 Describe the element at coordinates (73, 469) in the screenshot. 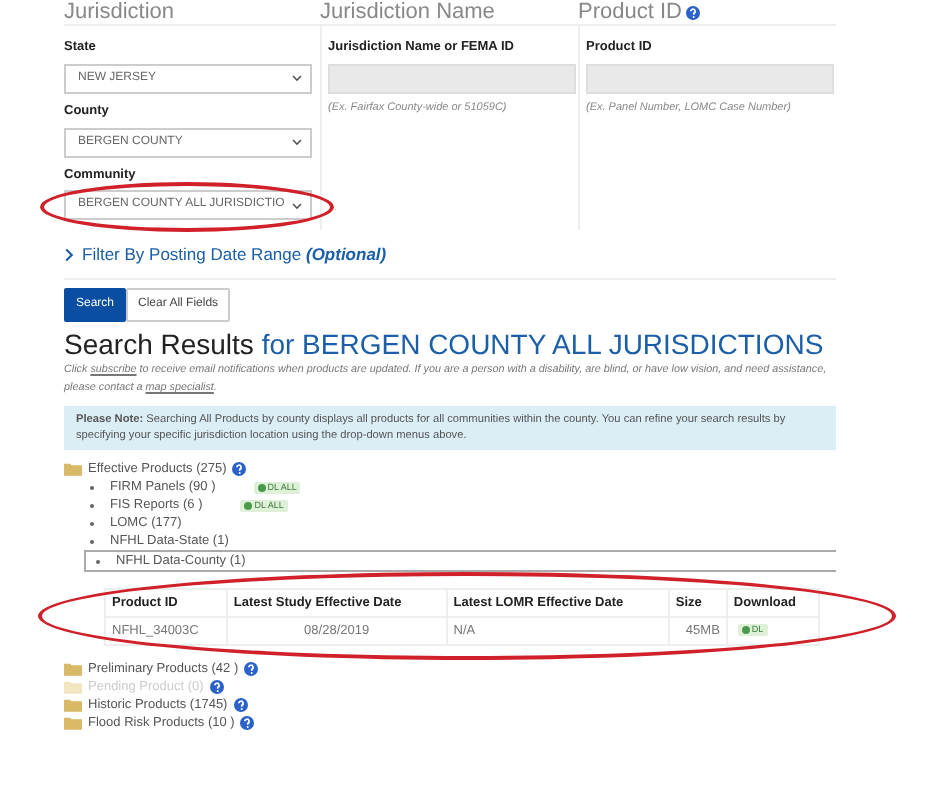

I see `folder-icon` at that location.